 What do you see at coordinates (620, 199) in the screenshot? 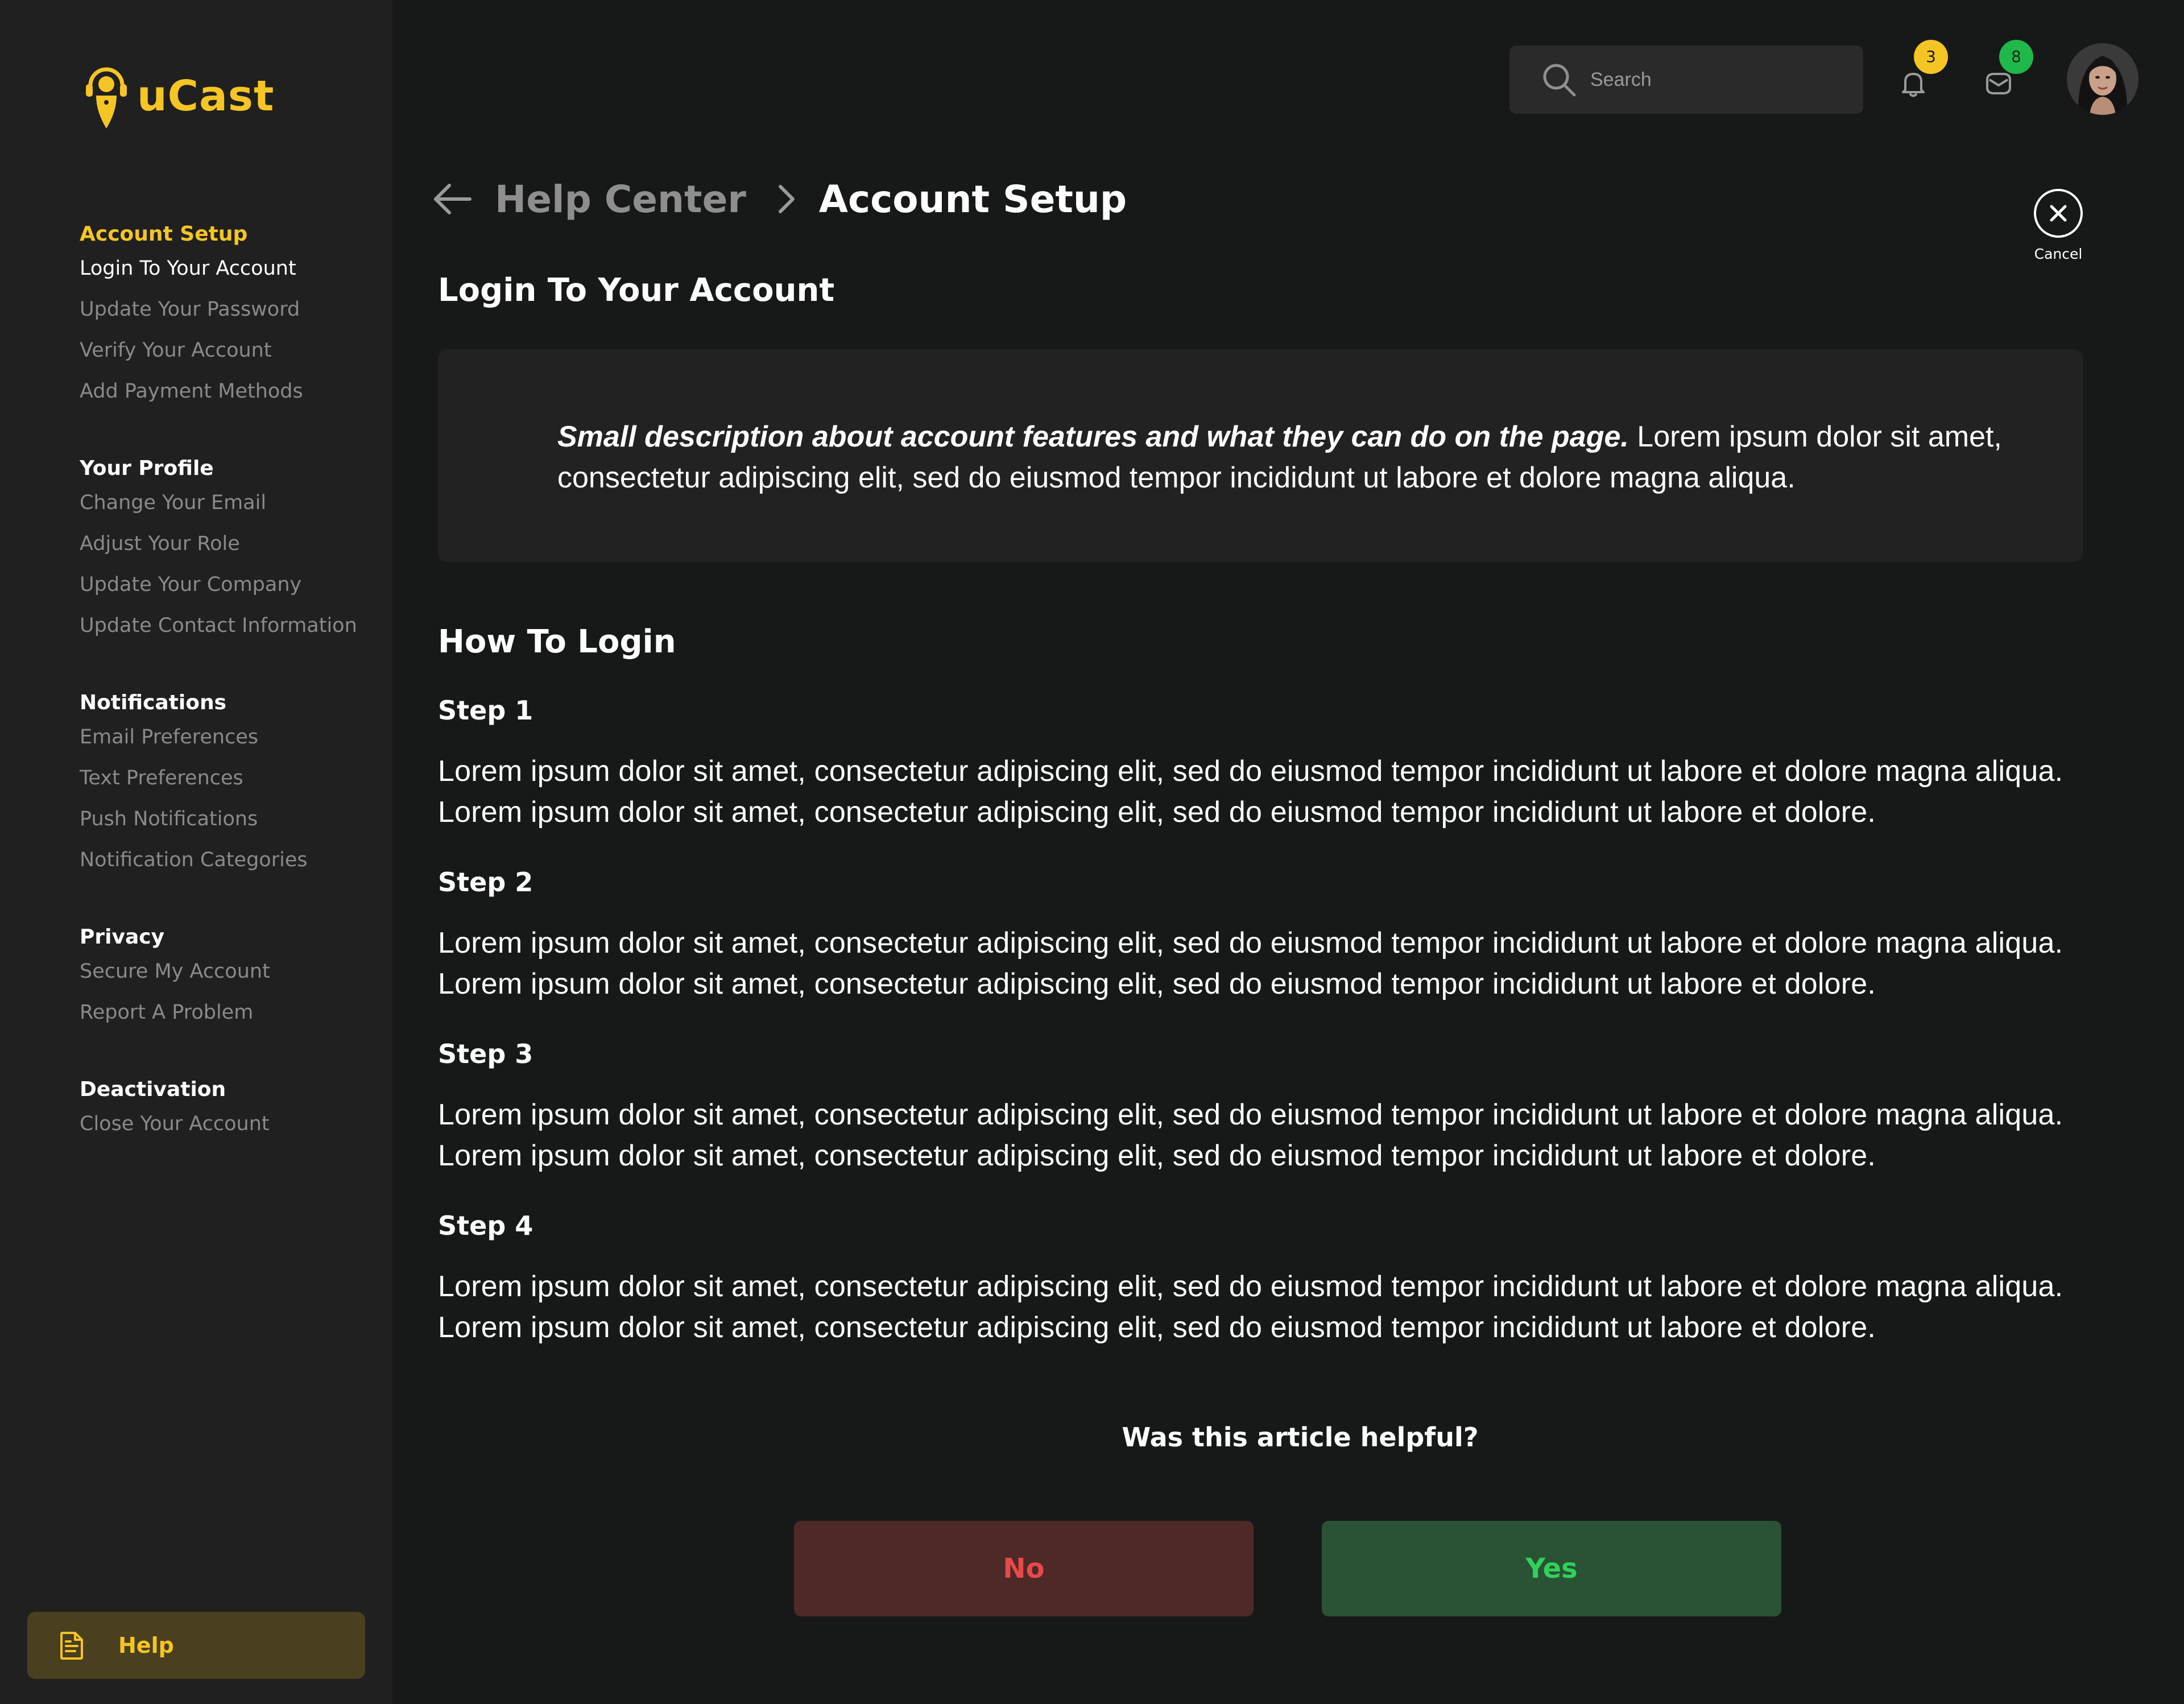
I see `breadcrumb-parent-link: Help Center` at bounding box center [620, 199].